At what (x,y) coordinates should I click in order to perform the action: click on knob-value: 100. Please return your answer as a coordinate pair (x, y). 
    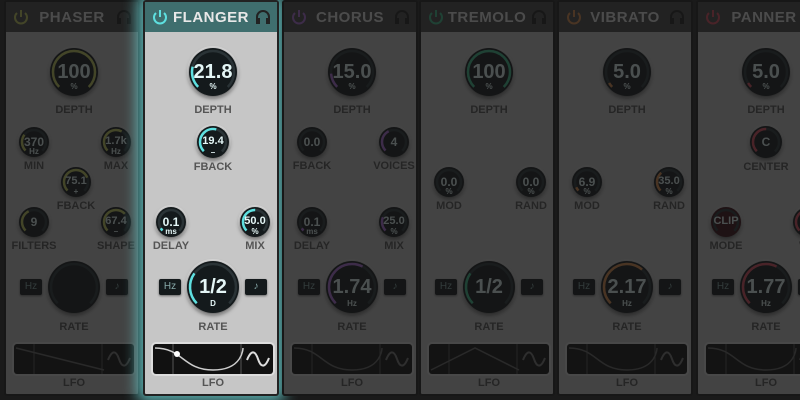
    Looking at the image, I should click on (74, 72).